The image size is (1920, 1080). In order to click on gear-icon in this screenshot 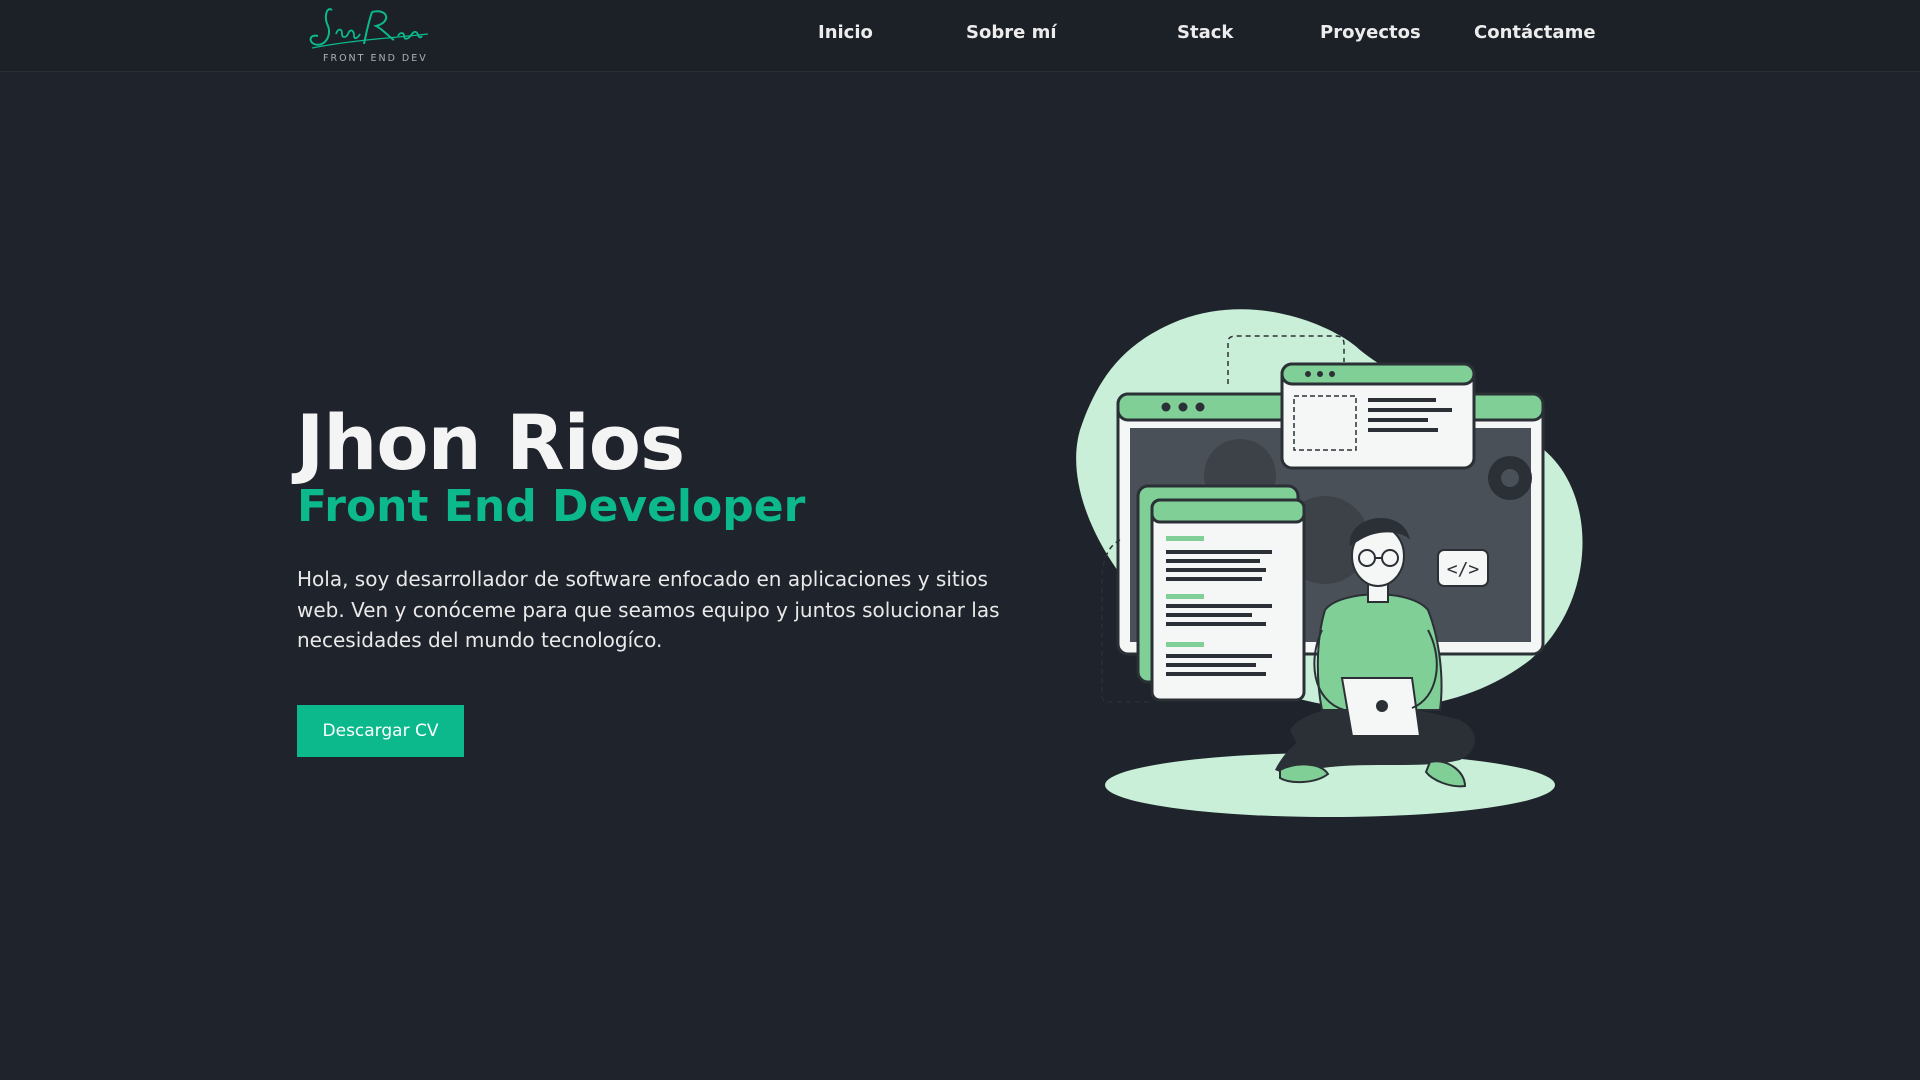, I will do `click(1510, 478)`.